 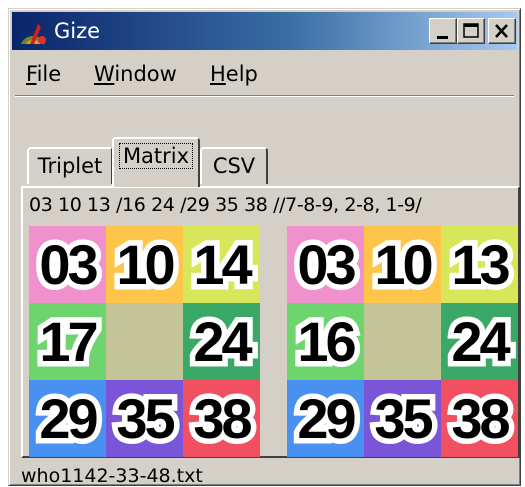 I want to click on matrix-left-cell: 24, so click(x=221, y=341).